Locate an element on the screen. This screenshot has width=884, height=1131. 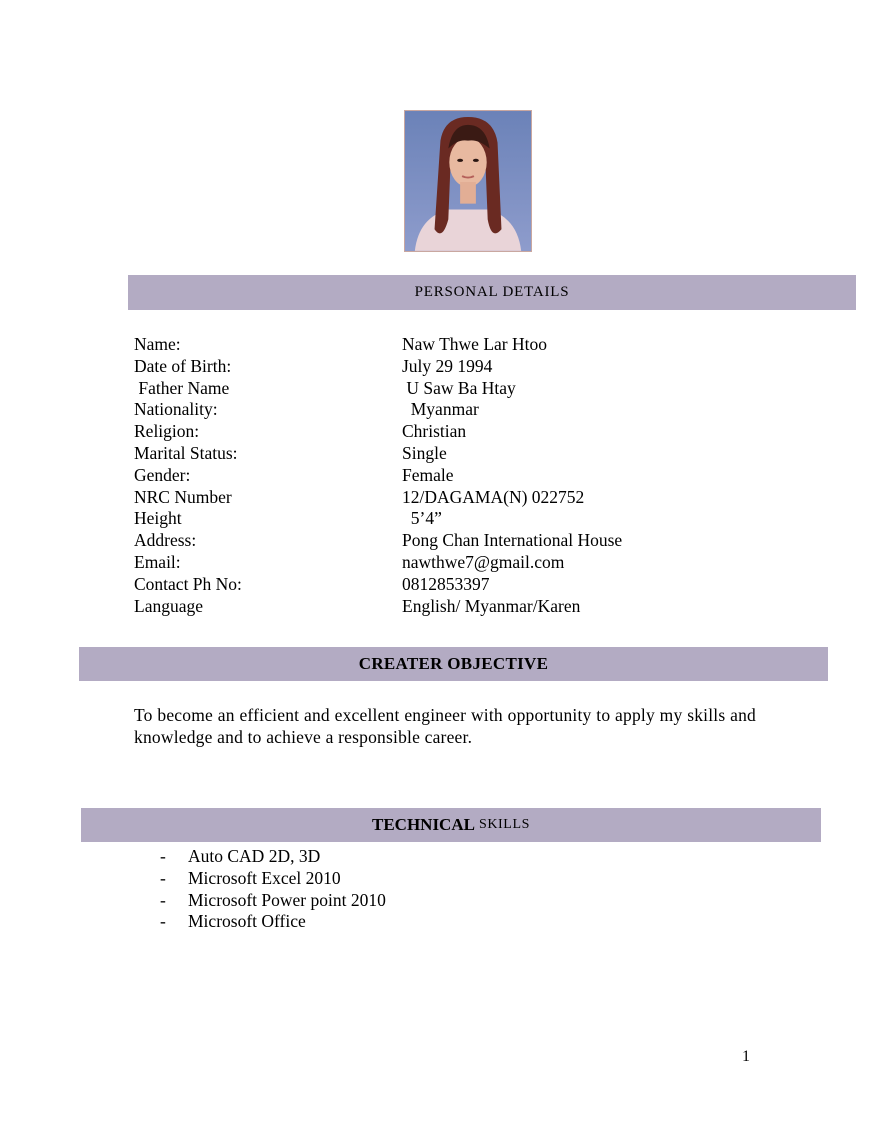
detail-label: Religion: is located at coordinates (167, 431).